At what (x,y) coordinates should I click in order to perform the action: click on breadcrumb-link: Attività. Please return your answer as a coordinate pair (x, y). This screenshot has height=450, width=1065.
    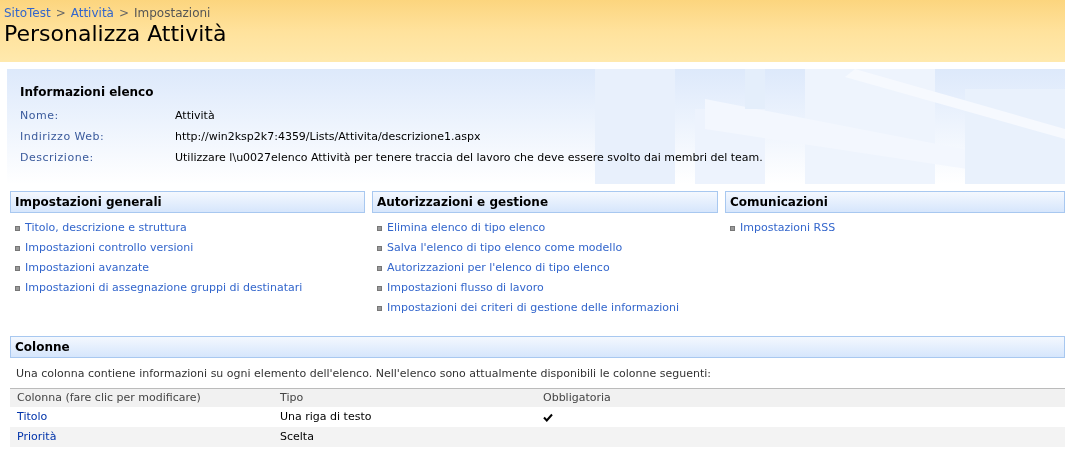
    Looking at the image, I should click on (92, 13).